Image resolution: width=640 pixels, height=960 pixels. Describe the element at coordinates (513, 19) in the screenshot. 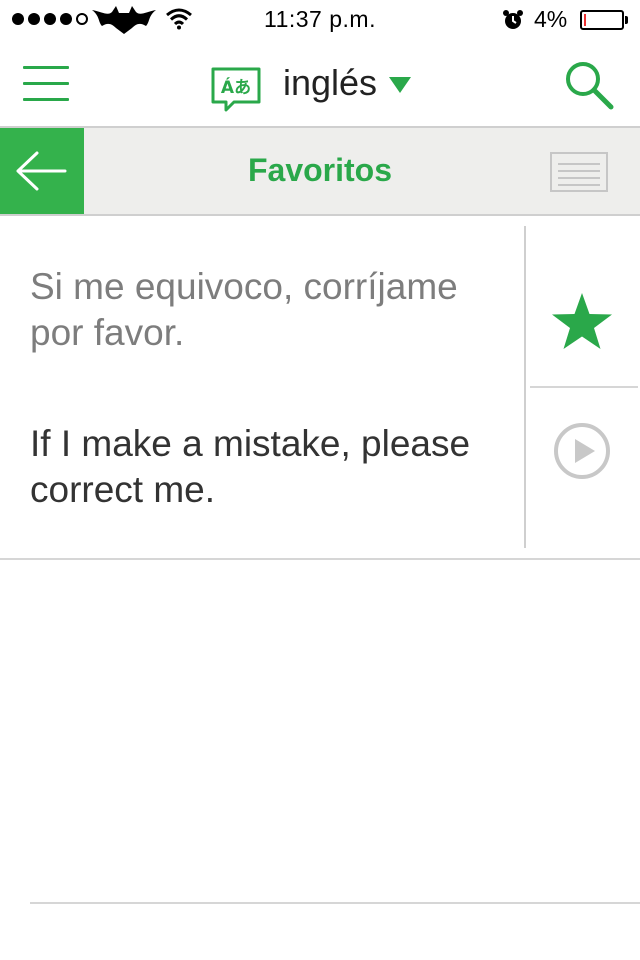

I see `alarm-icon` at that location.